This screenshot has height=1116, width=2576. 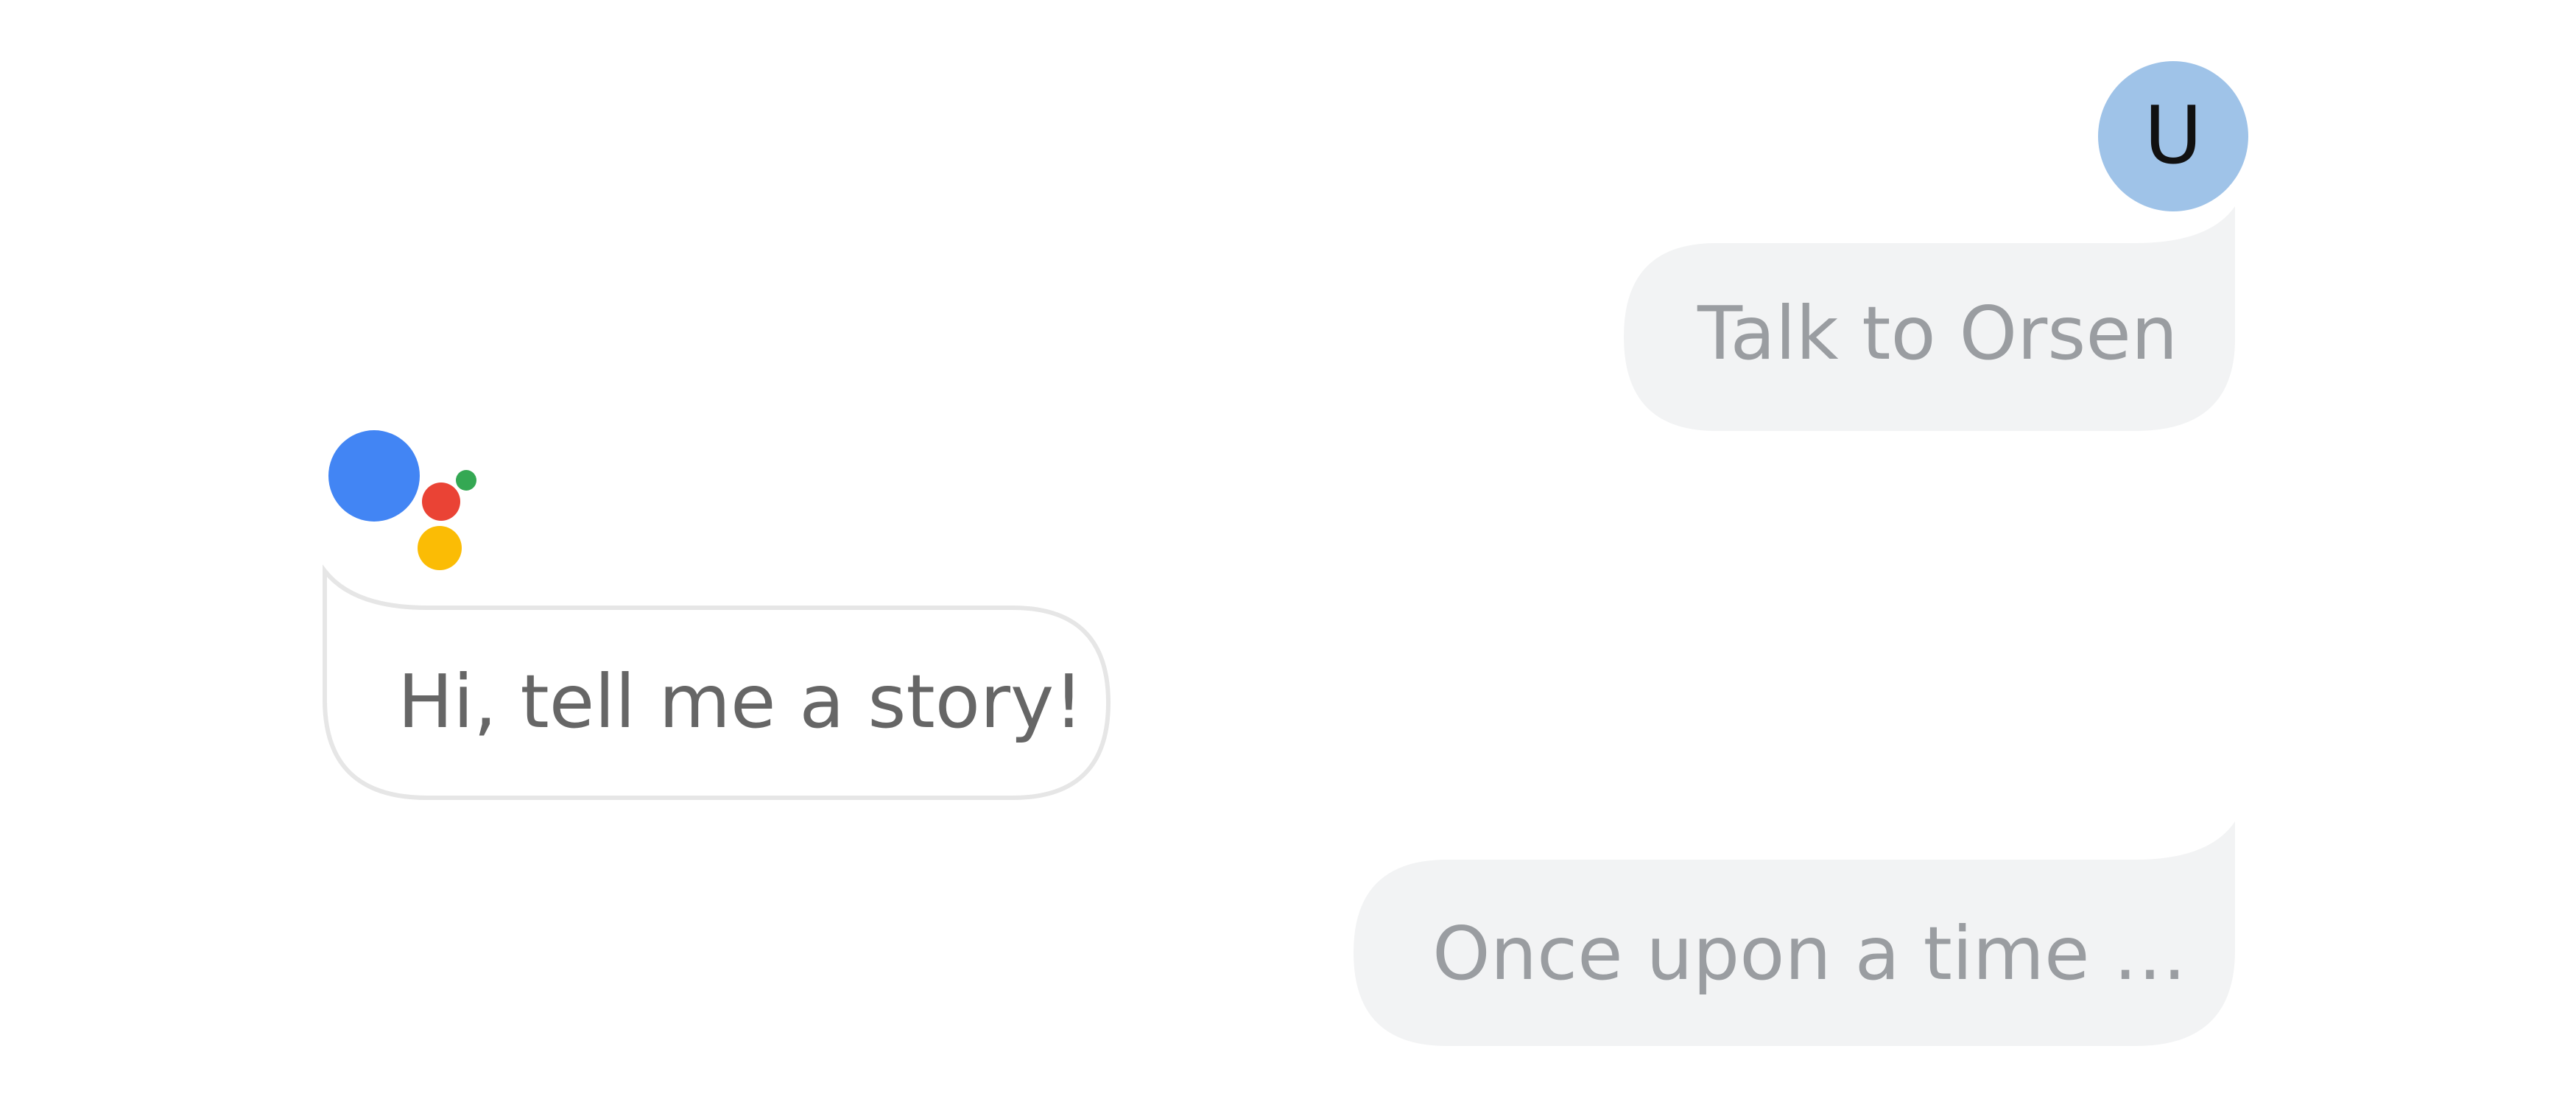 I want to click on assistant-yellow-dot, so click(x=440, y=548).